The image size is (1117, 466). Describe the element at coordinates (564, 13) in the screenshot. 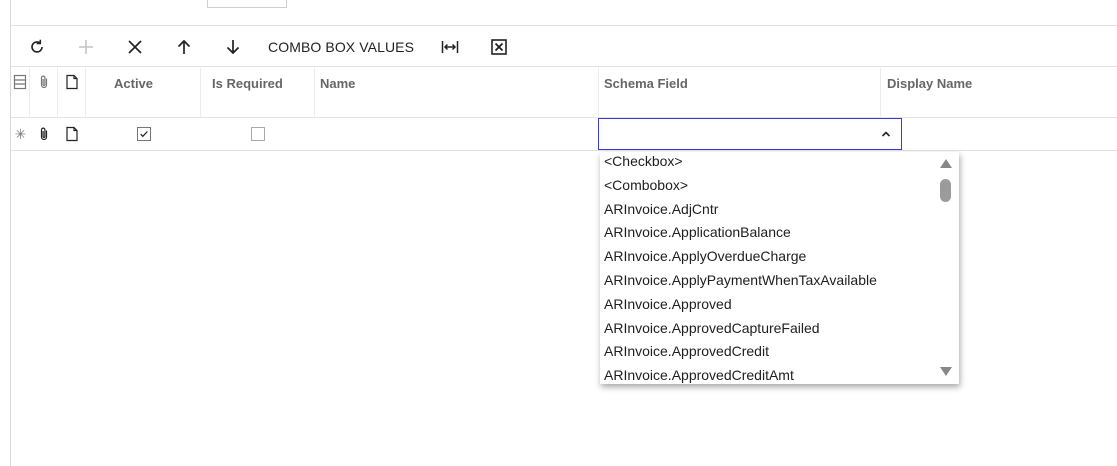

I see `form-header-strip` at that location.